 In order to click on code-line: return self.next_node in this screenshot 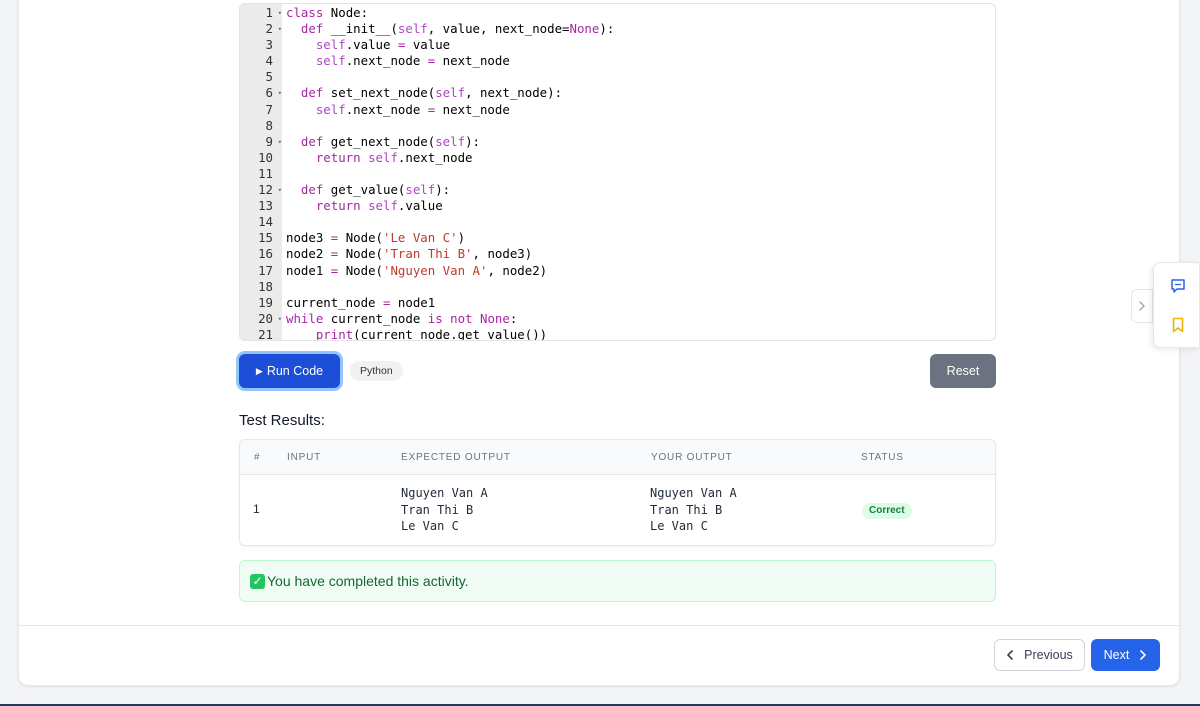, I will do `click(640, 158)`.